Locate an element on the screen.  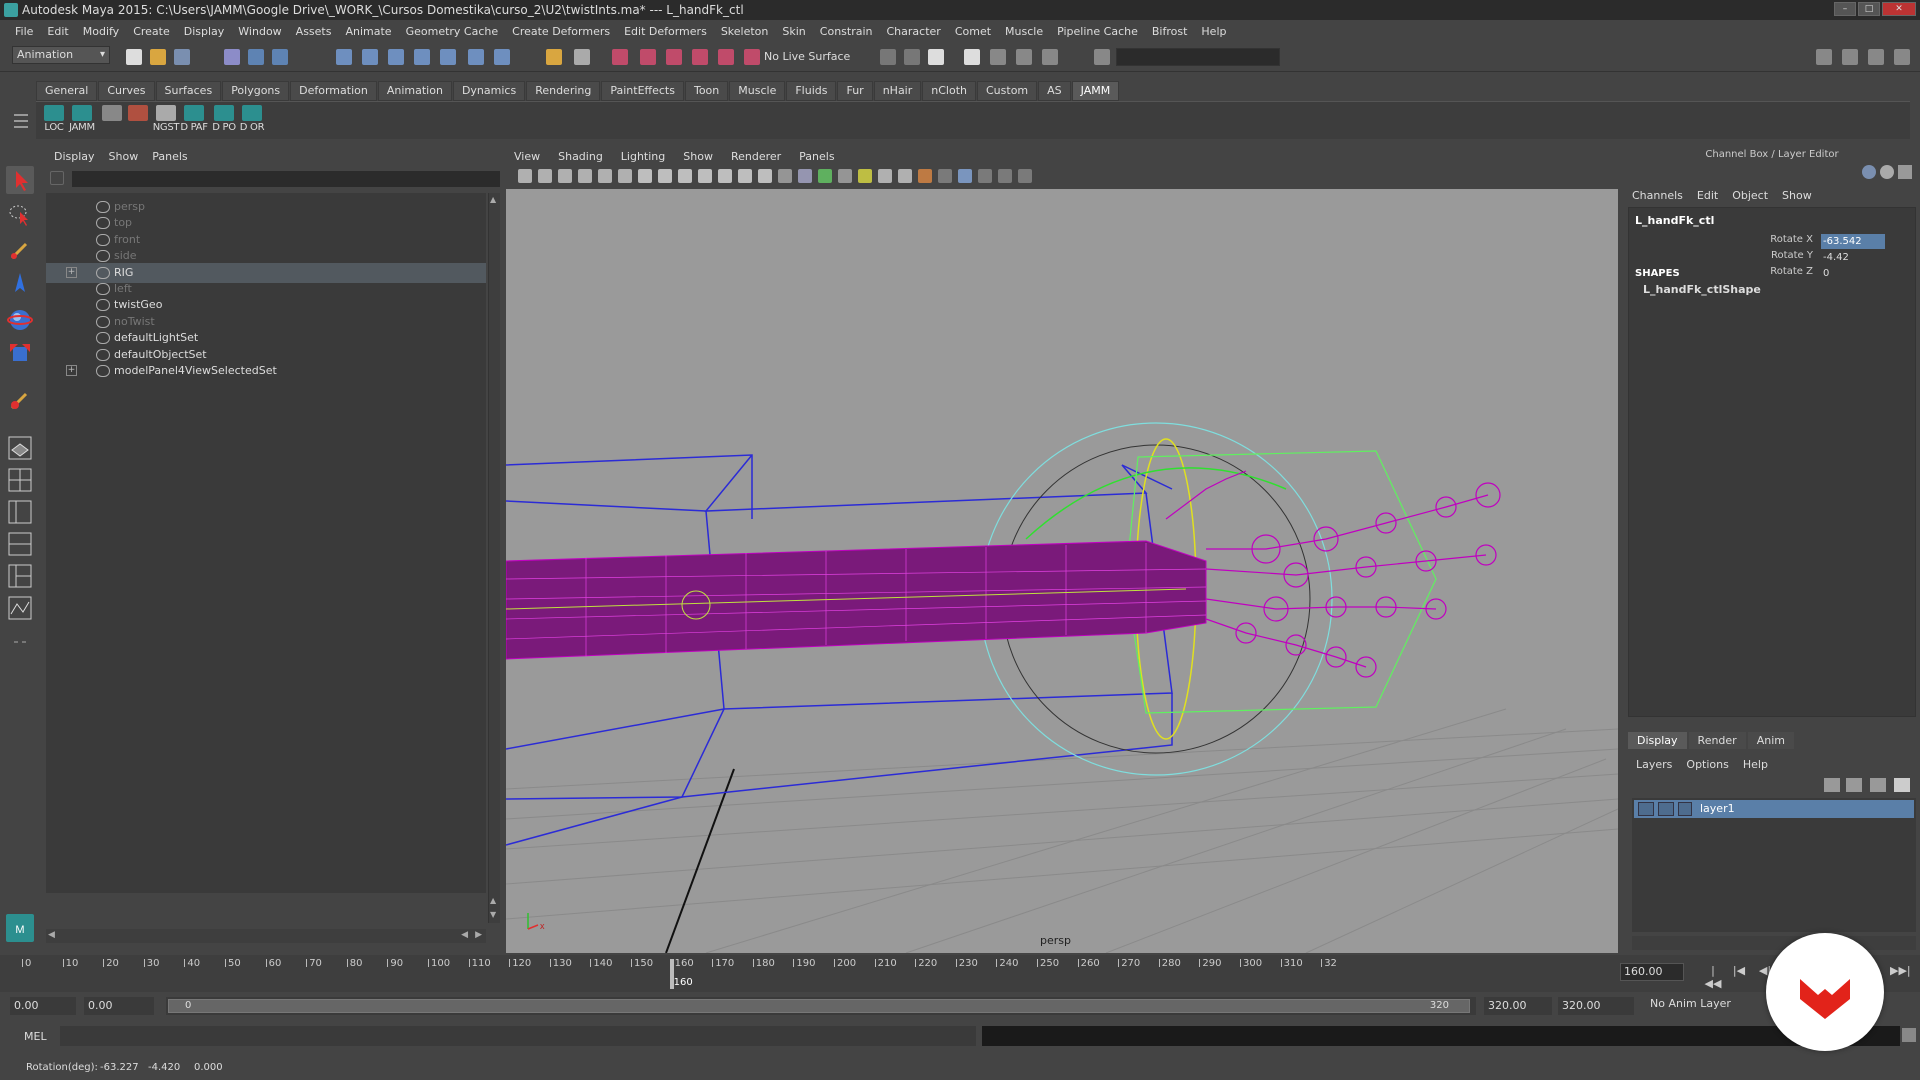
search-icon is located at coordinates (1102, 57).